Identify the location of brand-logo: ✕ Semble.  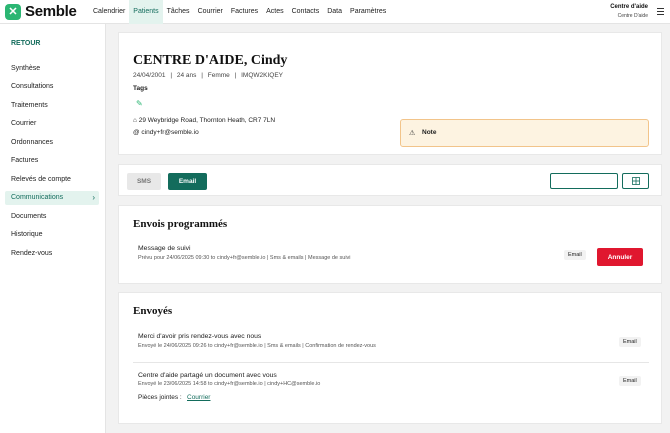
(46, 11).